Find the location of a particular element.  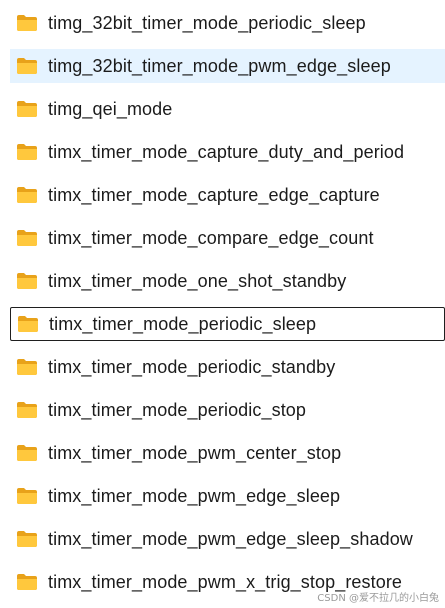

folder-row: timx_timer_mode_compare_edge_count is located at coordinates (227, 238).